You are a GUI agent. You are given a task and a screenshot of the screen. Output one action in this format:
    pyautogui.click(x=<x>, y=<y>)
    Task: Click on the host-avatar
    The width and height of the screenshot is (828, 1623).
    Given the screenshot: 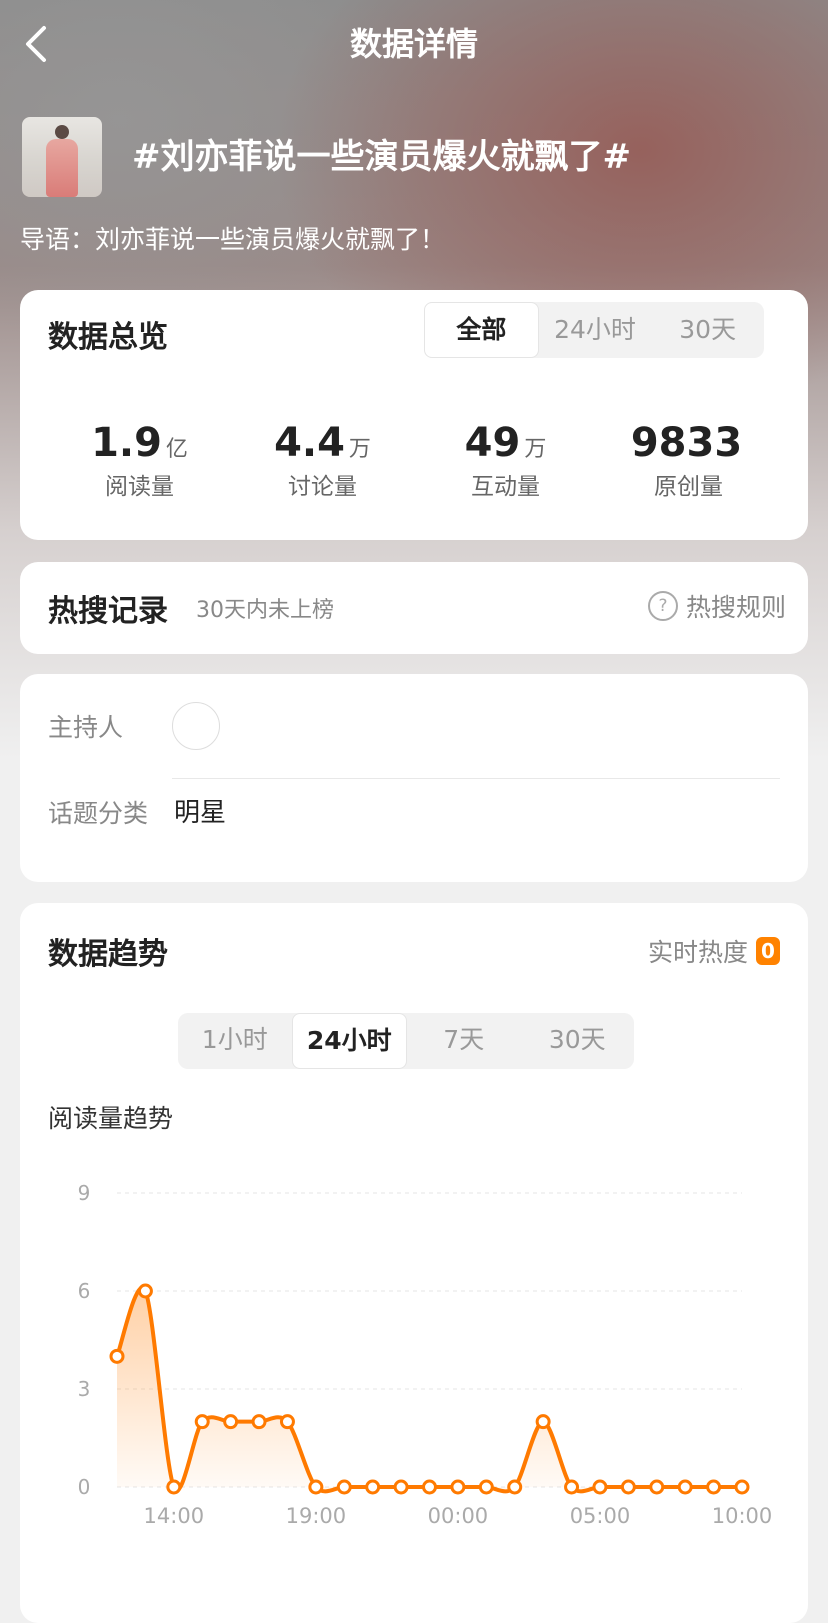 What is the action you would take?
    pyautogui.click(x=196, y=726)
    